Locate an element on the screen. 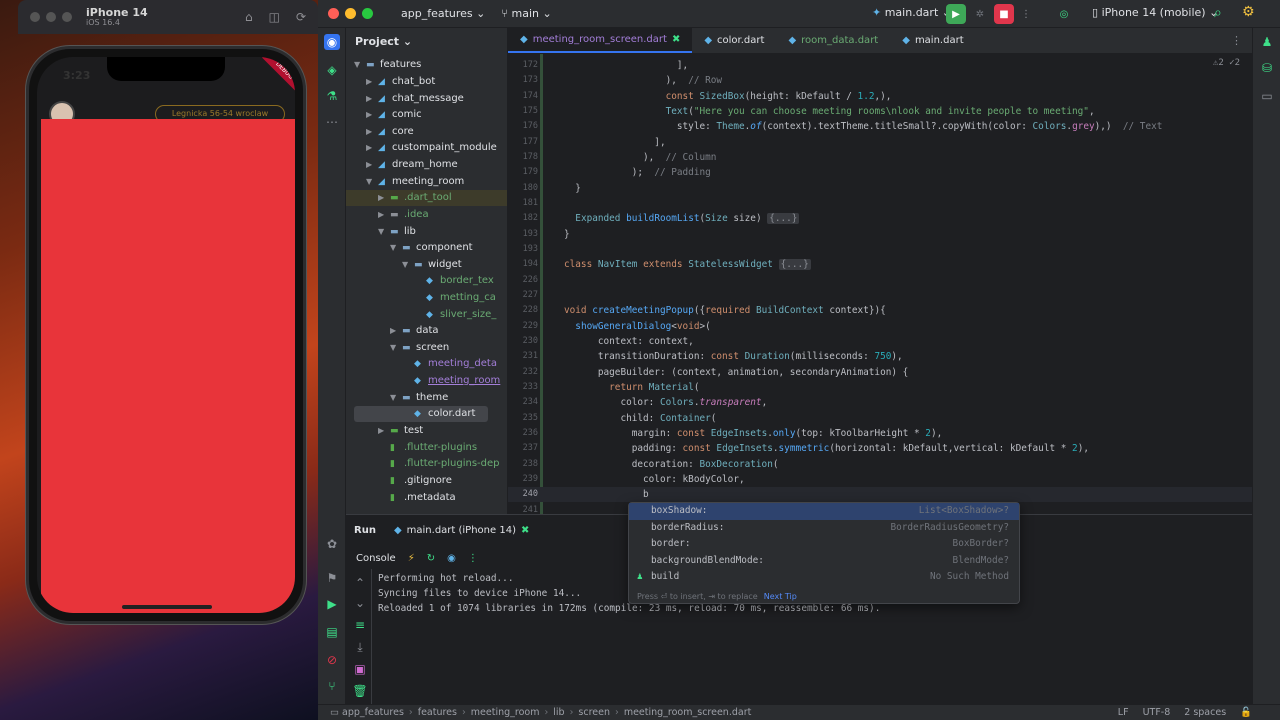  completion-item: boxShadow: List<BoxShadow>? is located at coordinates (824, 511).